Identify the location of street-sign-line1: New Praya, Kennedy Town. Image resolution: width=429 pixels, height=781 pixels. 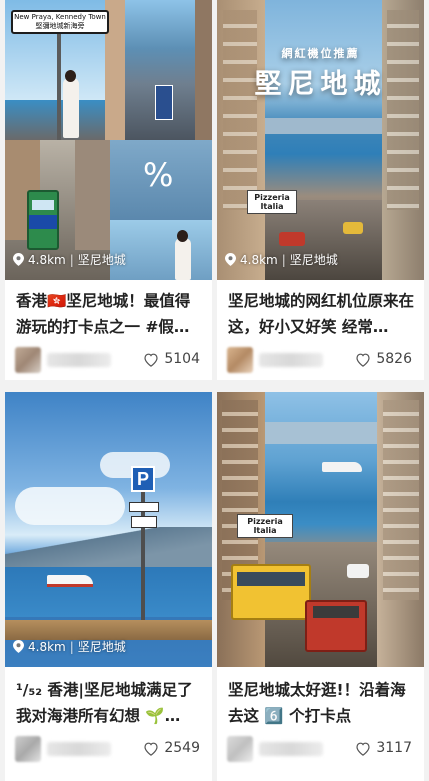
(60, 17).